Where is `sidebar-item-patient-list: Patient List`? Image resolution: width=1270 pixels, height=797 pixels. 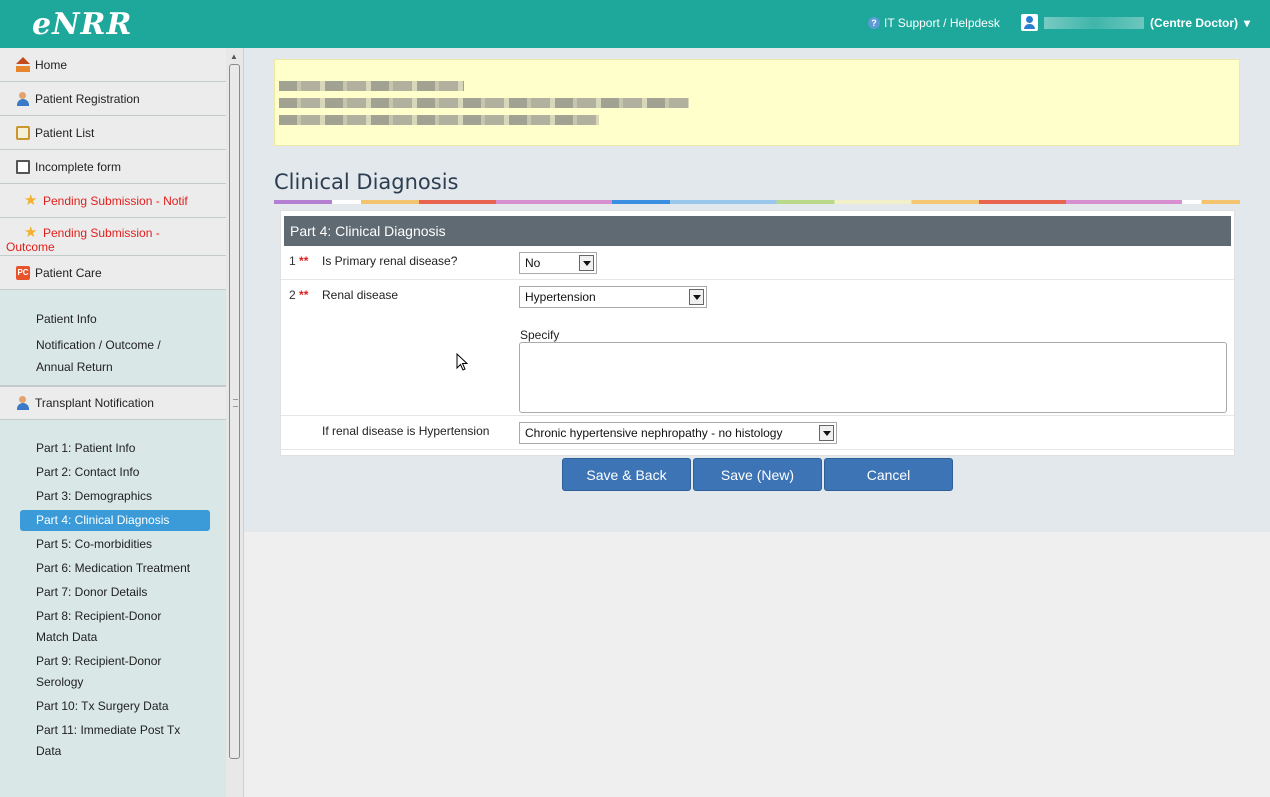
sidebar-item-patient-list: Patient List is located at coordinates (113, 133).